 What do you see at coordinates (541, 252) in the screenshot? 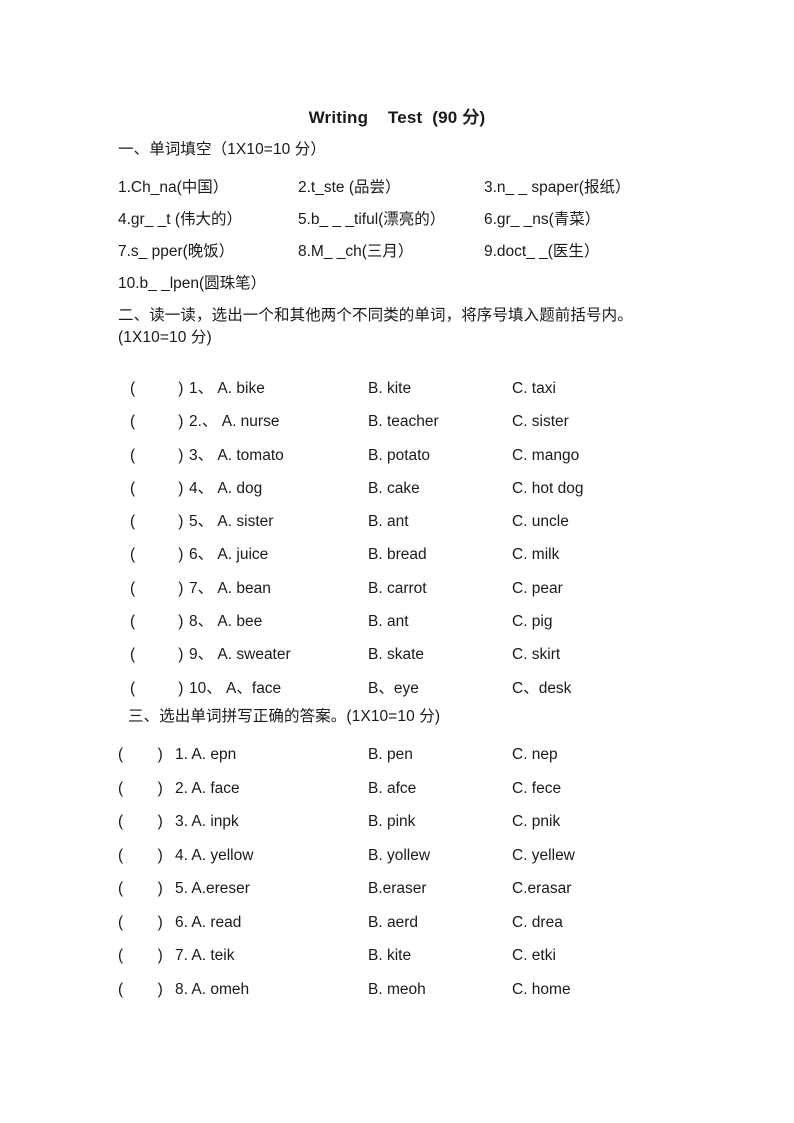
I see `fill-blank-item: 9.doct_ _(医生）` at bounding box center [541, 252].